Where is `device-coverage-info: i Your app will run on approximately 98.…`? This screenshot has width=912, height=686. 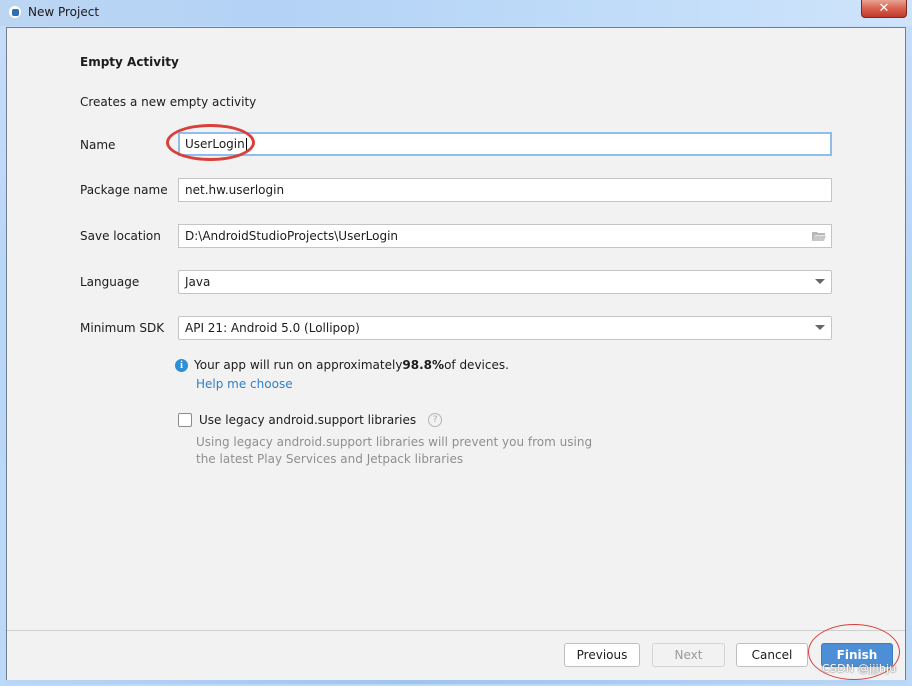
device-coverage-info: i Your app will run on approximately 98.… is located at coordinates (342, 365).